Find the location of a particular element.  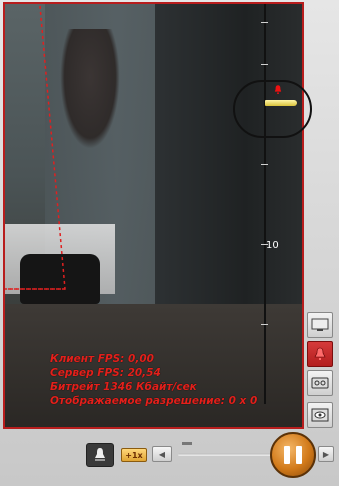

view-button is located at coordinates (320, 415).